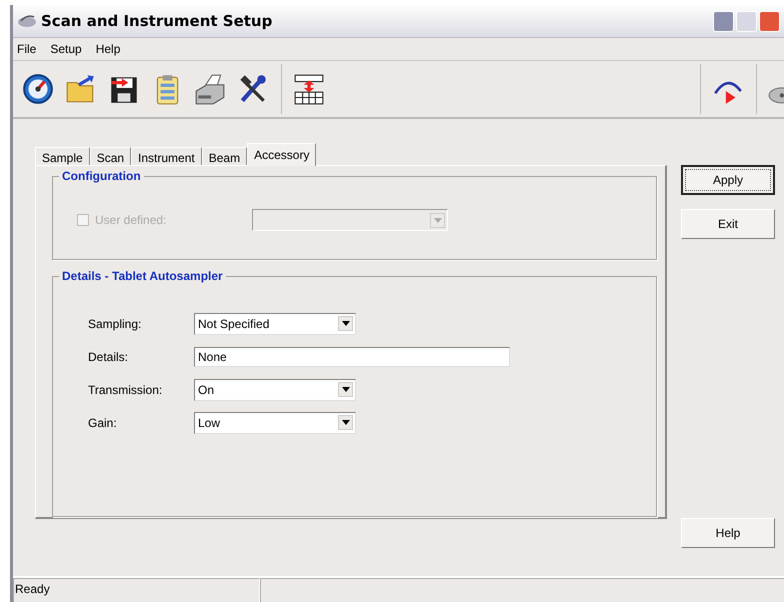  What do you see at coordinates (723, 21) in the screenshot?
I see `minimize-button` at bounding box center [723, 21].